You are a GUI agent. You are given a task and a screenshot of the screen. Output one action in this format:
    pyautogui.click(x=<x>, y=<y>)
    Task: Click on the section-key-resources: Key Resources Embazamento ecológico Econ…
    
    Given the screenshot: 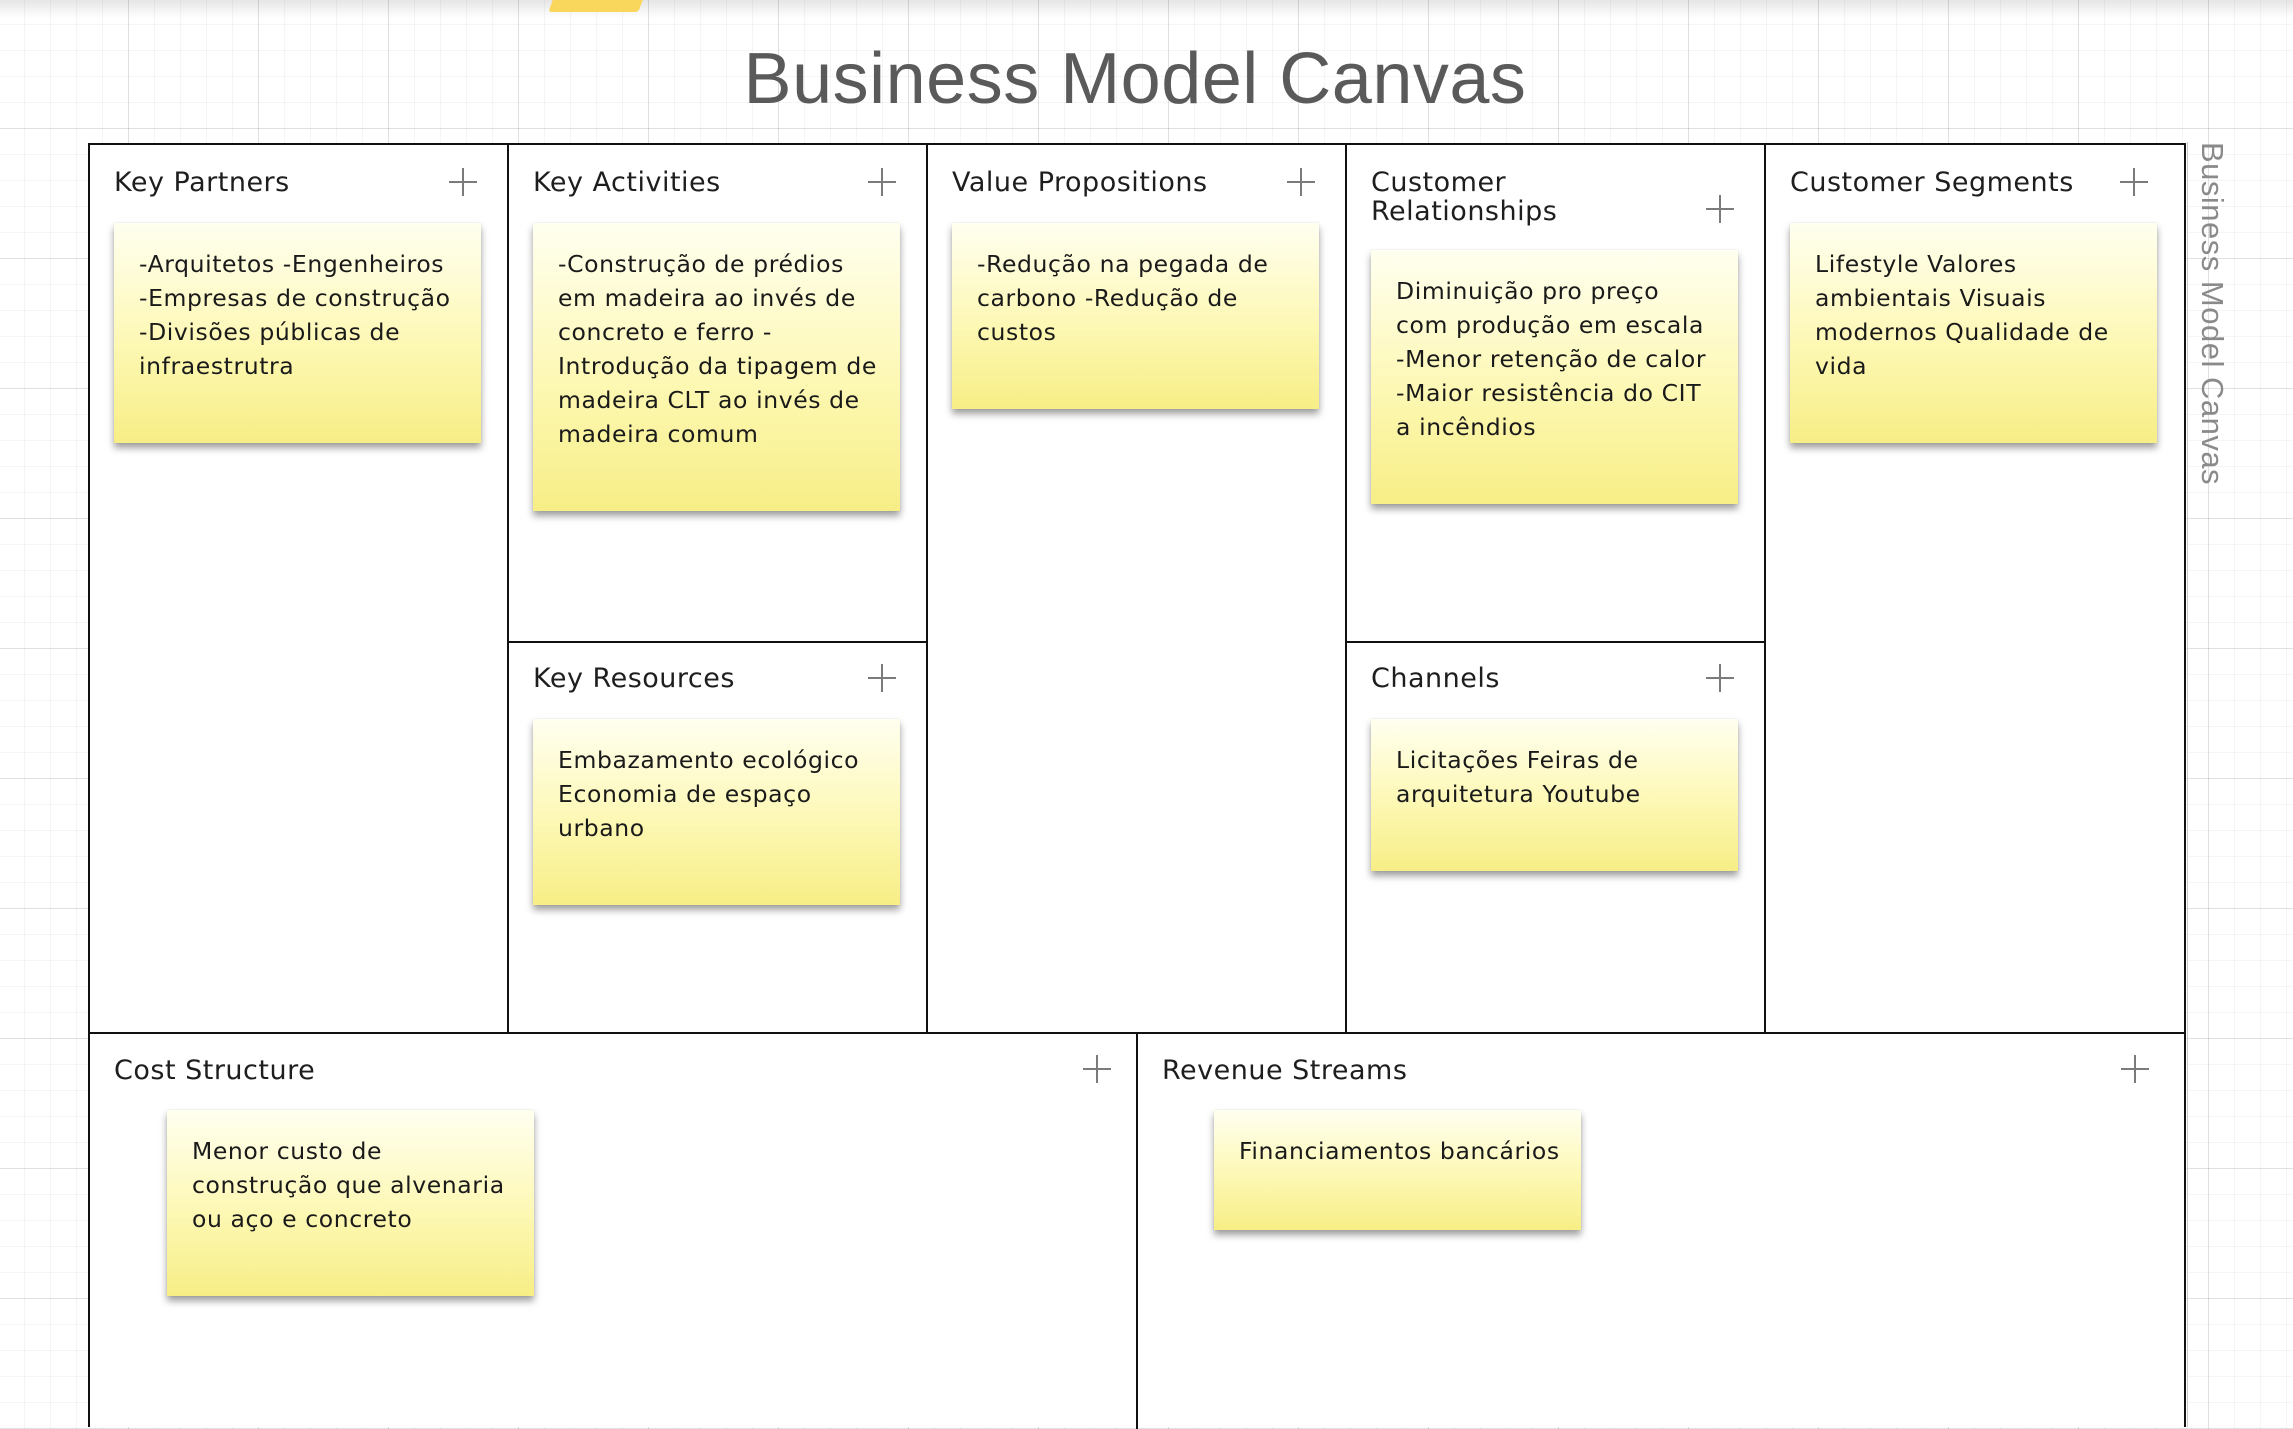 What is the action you would take?
    pyautogui.click(x=718, y=838)
    